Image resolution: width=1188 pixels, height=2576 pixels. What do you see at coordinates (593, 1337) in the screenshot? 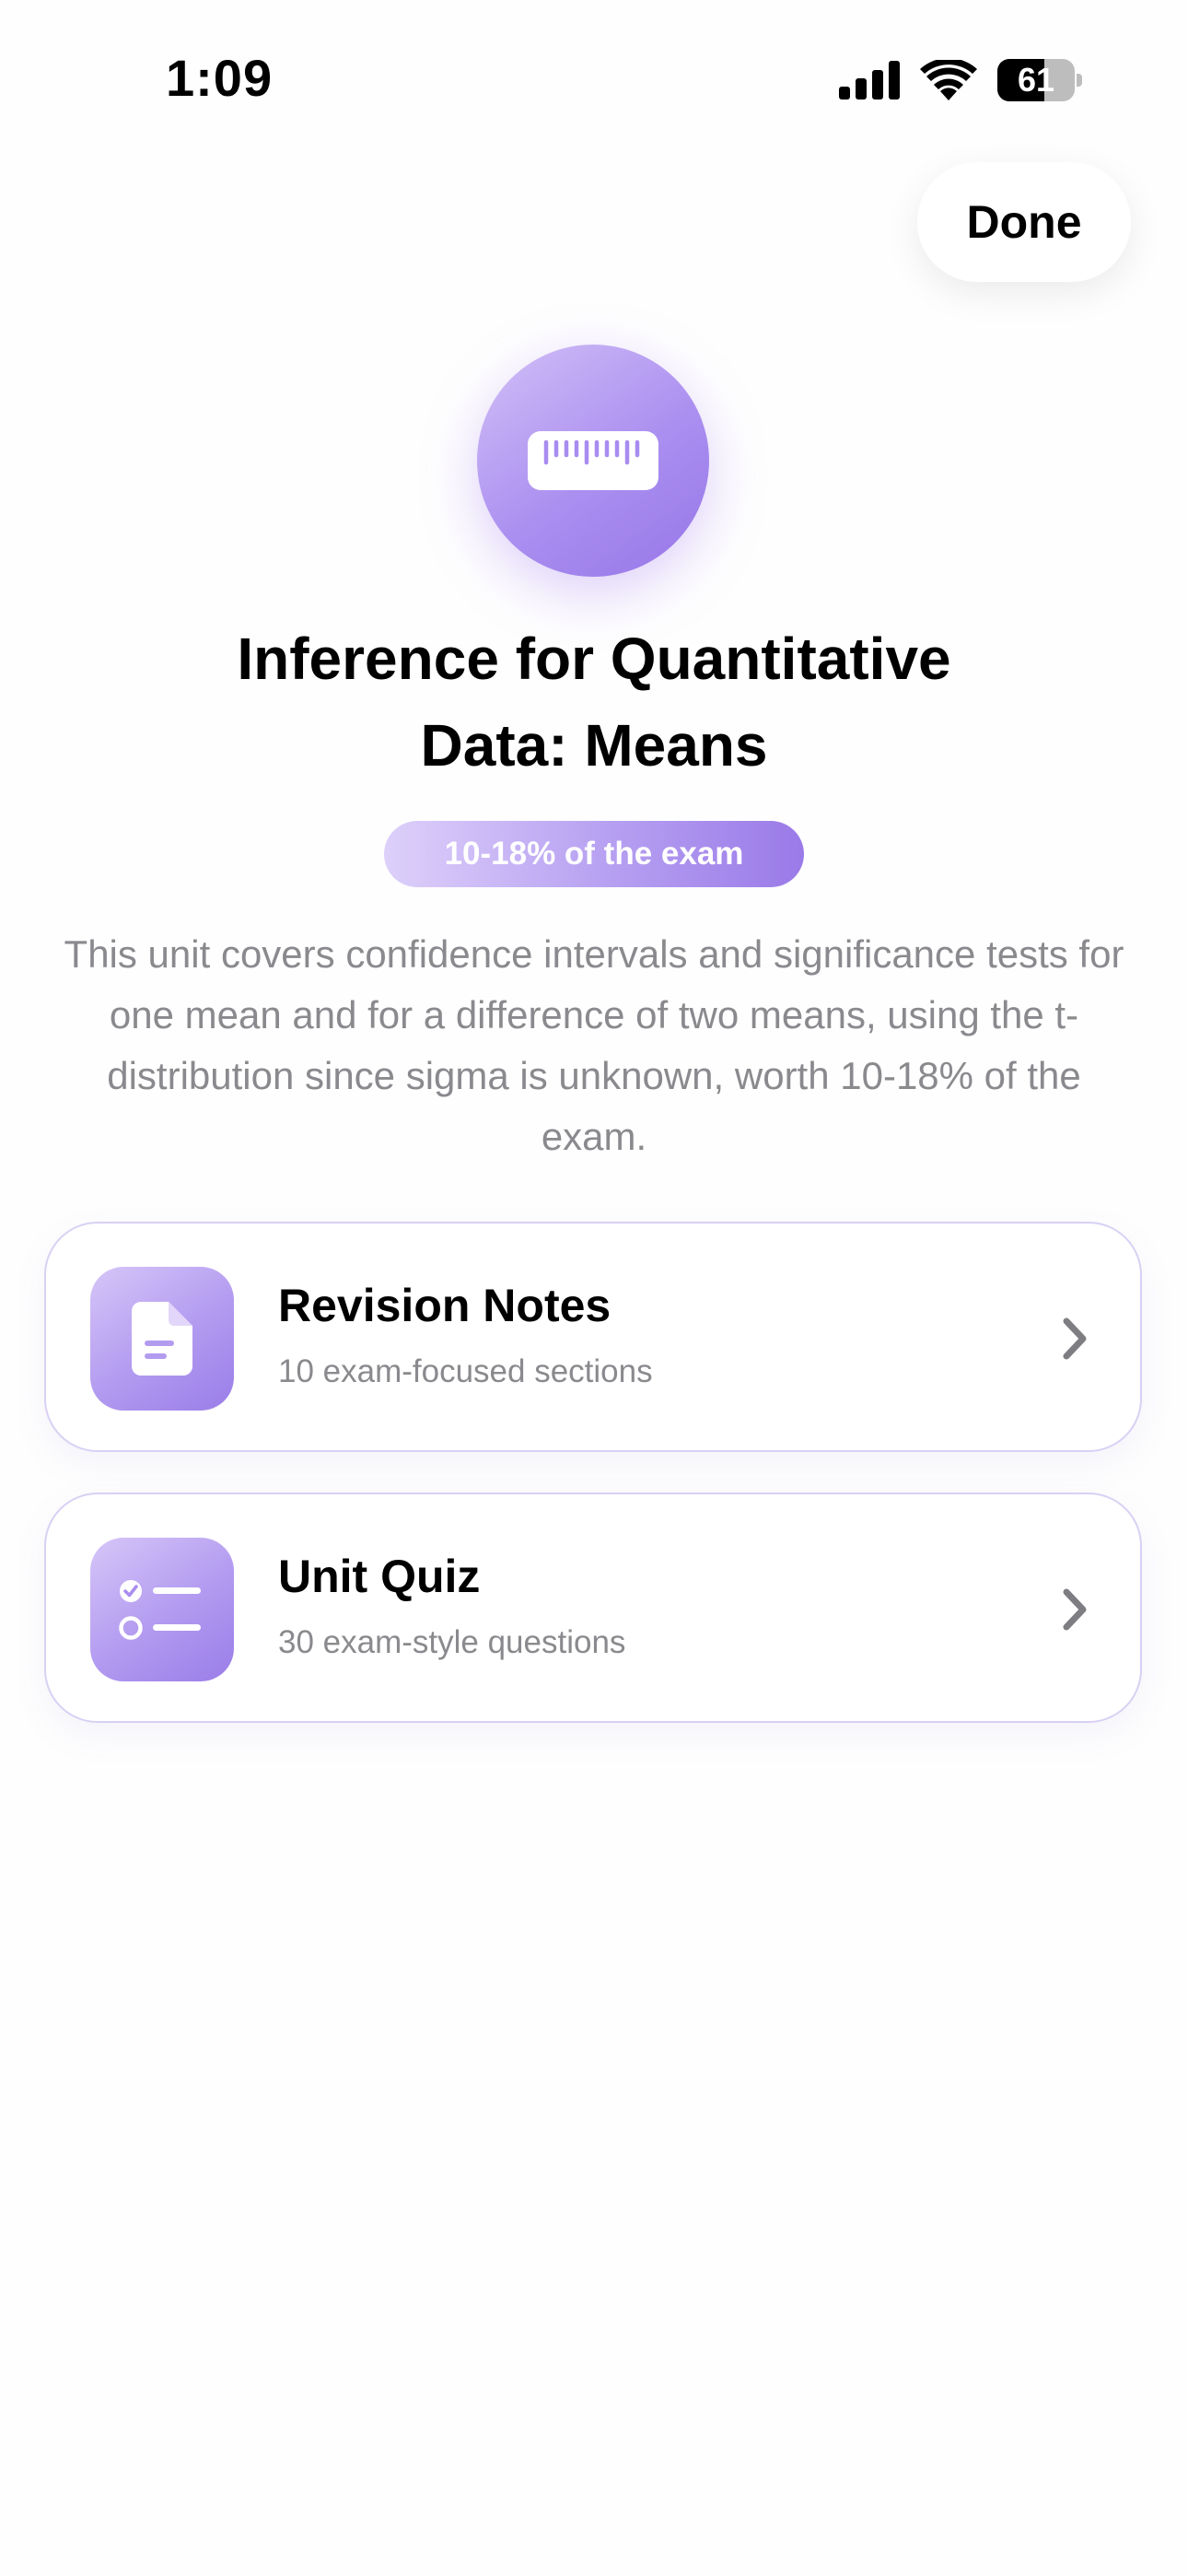
I see `revision-notes-card: Revision Notes 10 exam-focused sections` at bounding box center [593, 1337].